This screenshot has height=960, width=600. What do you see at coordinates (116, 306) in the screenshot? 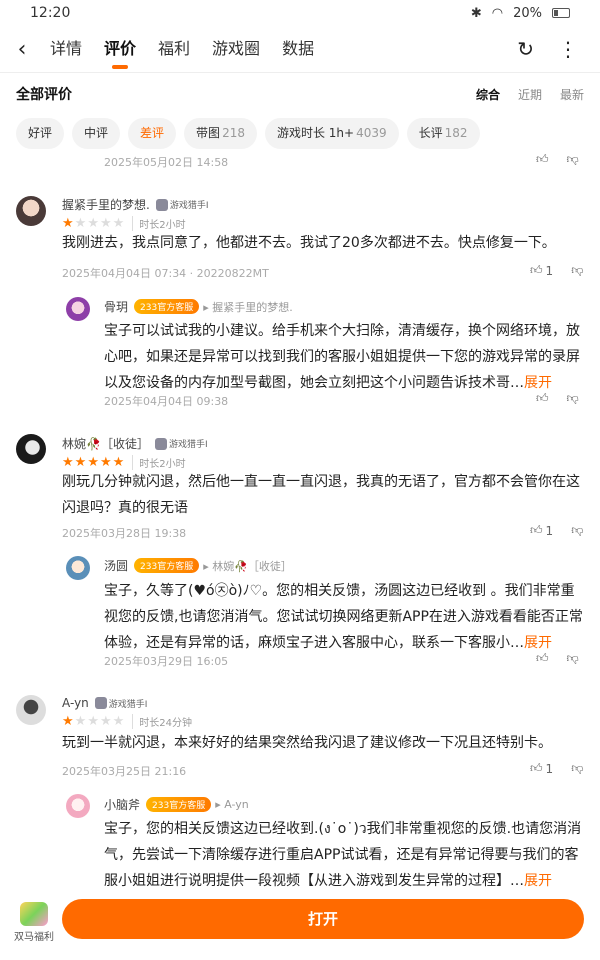
I see `reply-author: 骨玥` at bounding box center [116, 306].